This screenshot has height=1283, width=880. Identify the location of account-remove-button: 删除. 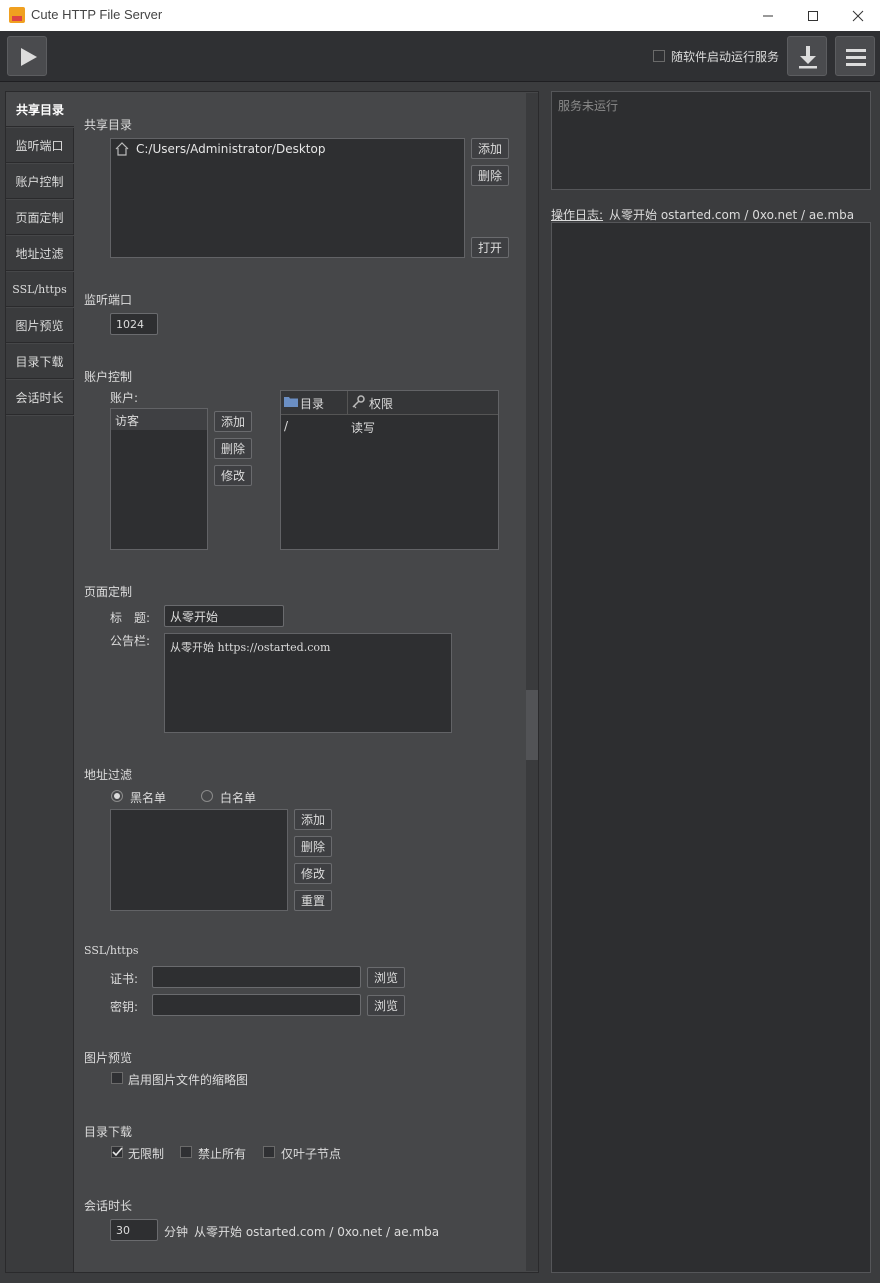
(233, 448).